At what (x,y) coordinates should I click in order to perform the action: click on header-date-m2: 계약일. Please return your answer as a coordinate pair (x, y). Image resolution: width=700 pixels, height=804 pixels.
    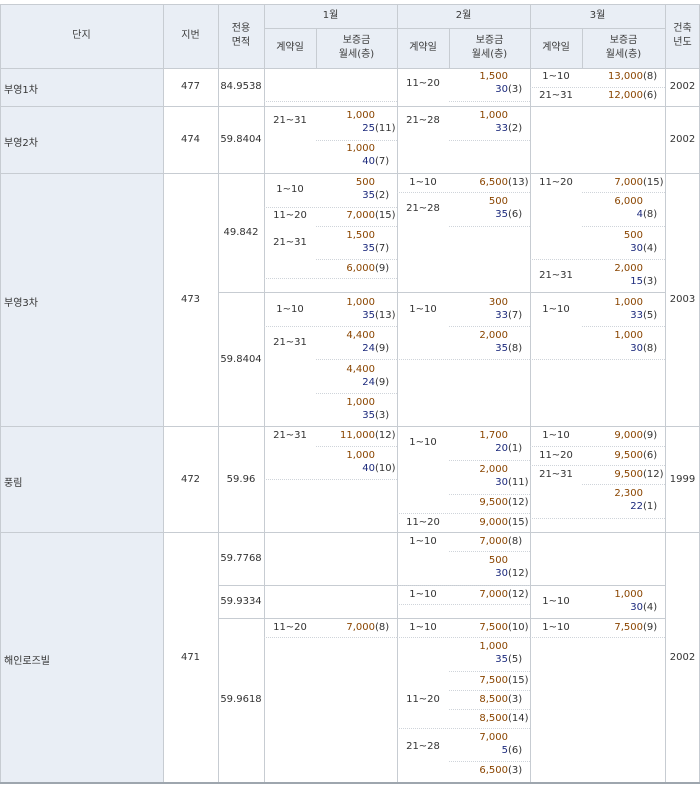
    Looking at the image, I should click on (423, 48).